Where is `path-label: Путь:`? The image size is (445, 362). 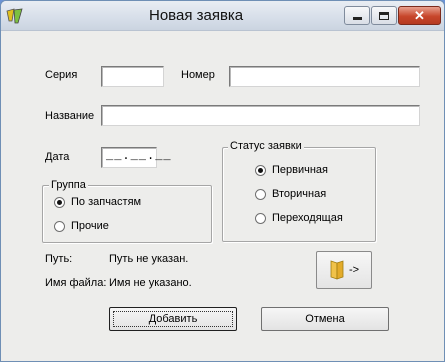
path-label: Путь: is located at coordinates (59, 259).